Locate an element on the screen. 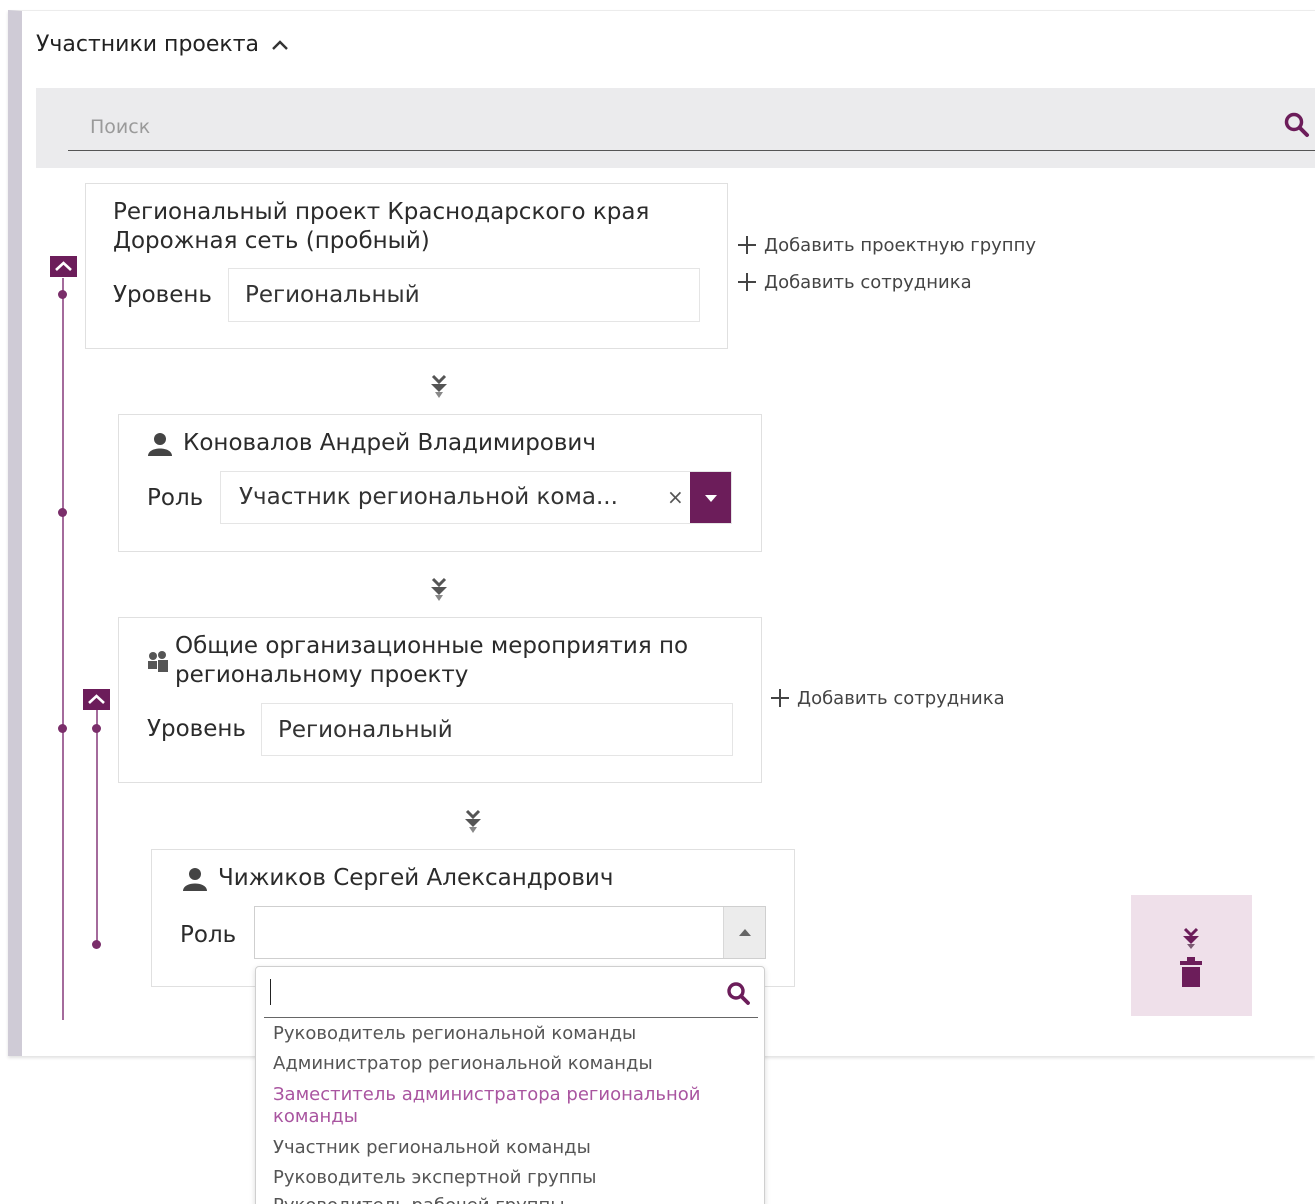  add-project-group-link: Добавить проектную группу is located at coordinates (886, 245).